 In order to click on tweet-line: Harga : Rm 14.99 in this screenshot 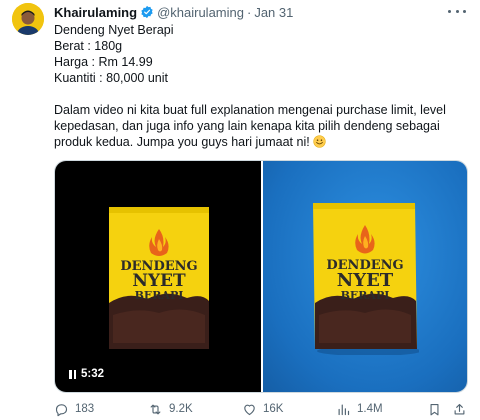, I will do `click(103, 62)`.